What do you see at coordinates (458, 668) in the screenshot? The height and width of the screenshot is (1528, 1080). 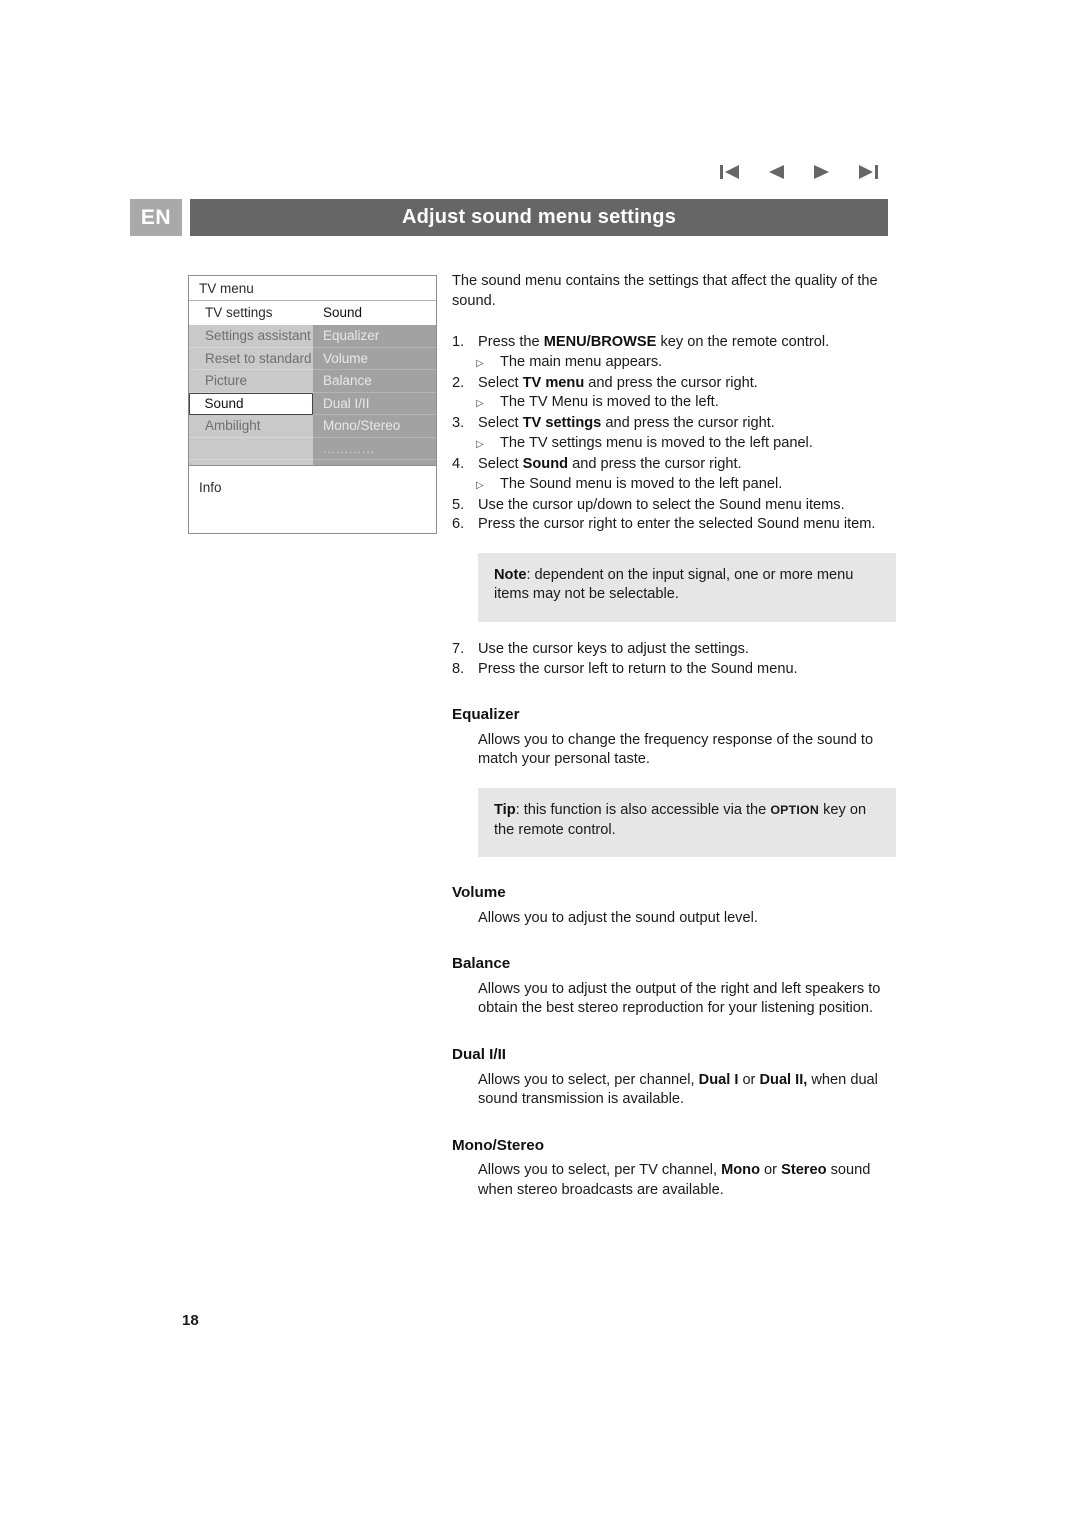 I see `step-8-number: 8.` at bounding box center [458, 668].